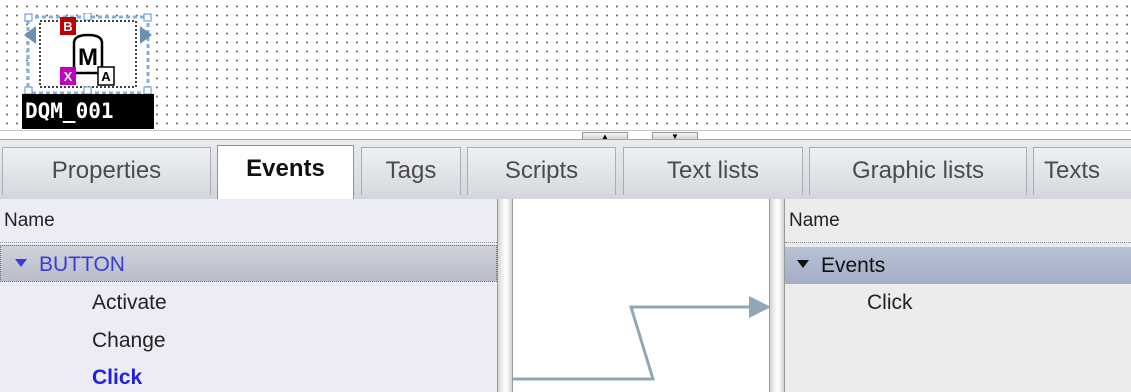 The width and height of the screenshot is (1131, 392). What do you see at coordinates (759, 307) in the screenshot?
I see `arrow-head-icon` at bounding box center [759, 307].